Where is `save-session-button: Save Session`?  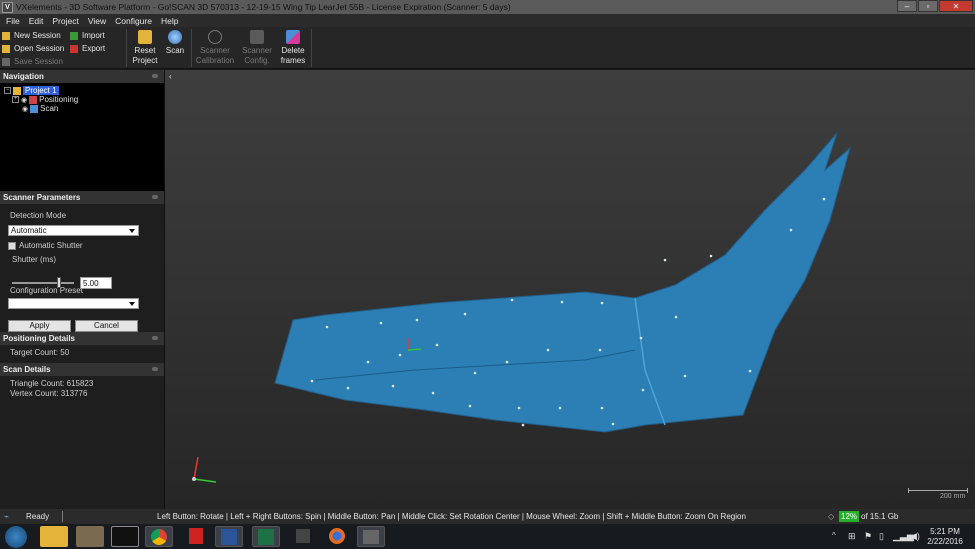
save-session-button: Save Session is located at coordinates (34, 61).